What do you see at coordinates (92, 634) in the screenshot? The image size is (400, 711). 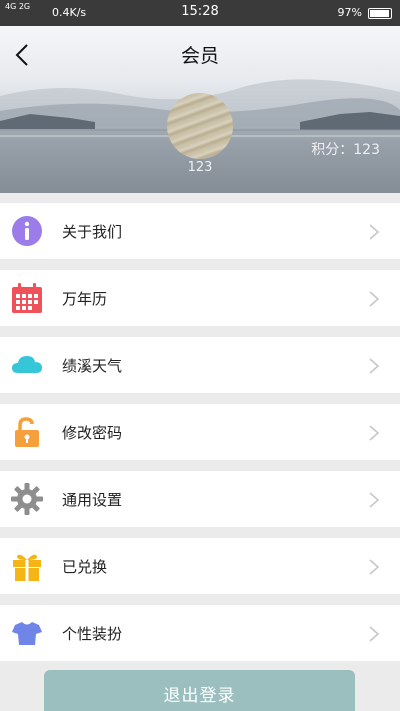 I see `menu-label: 个性装扮` at bounding box center [92, 634].